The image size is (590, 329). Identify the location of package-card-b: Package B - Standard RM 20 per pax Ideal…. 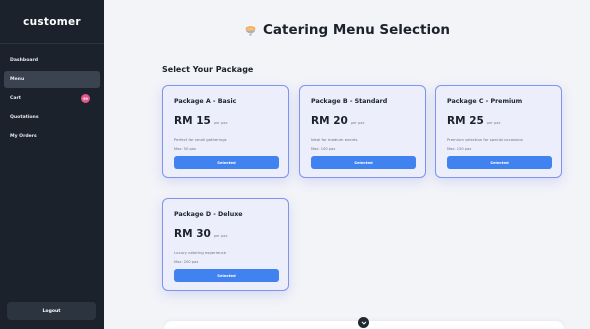
(362, 131).